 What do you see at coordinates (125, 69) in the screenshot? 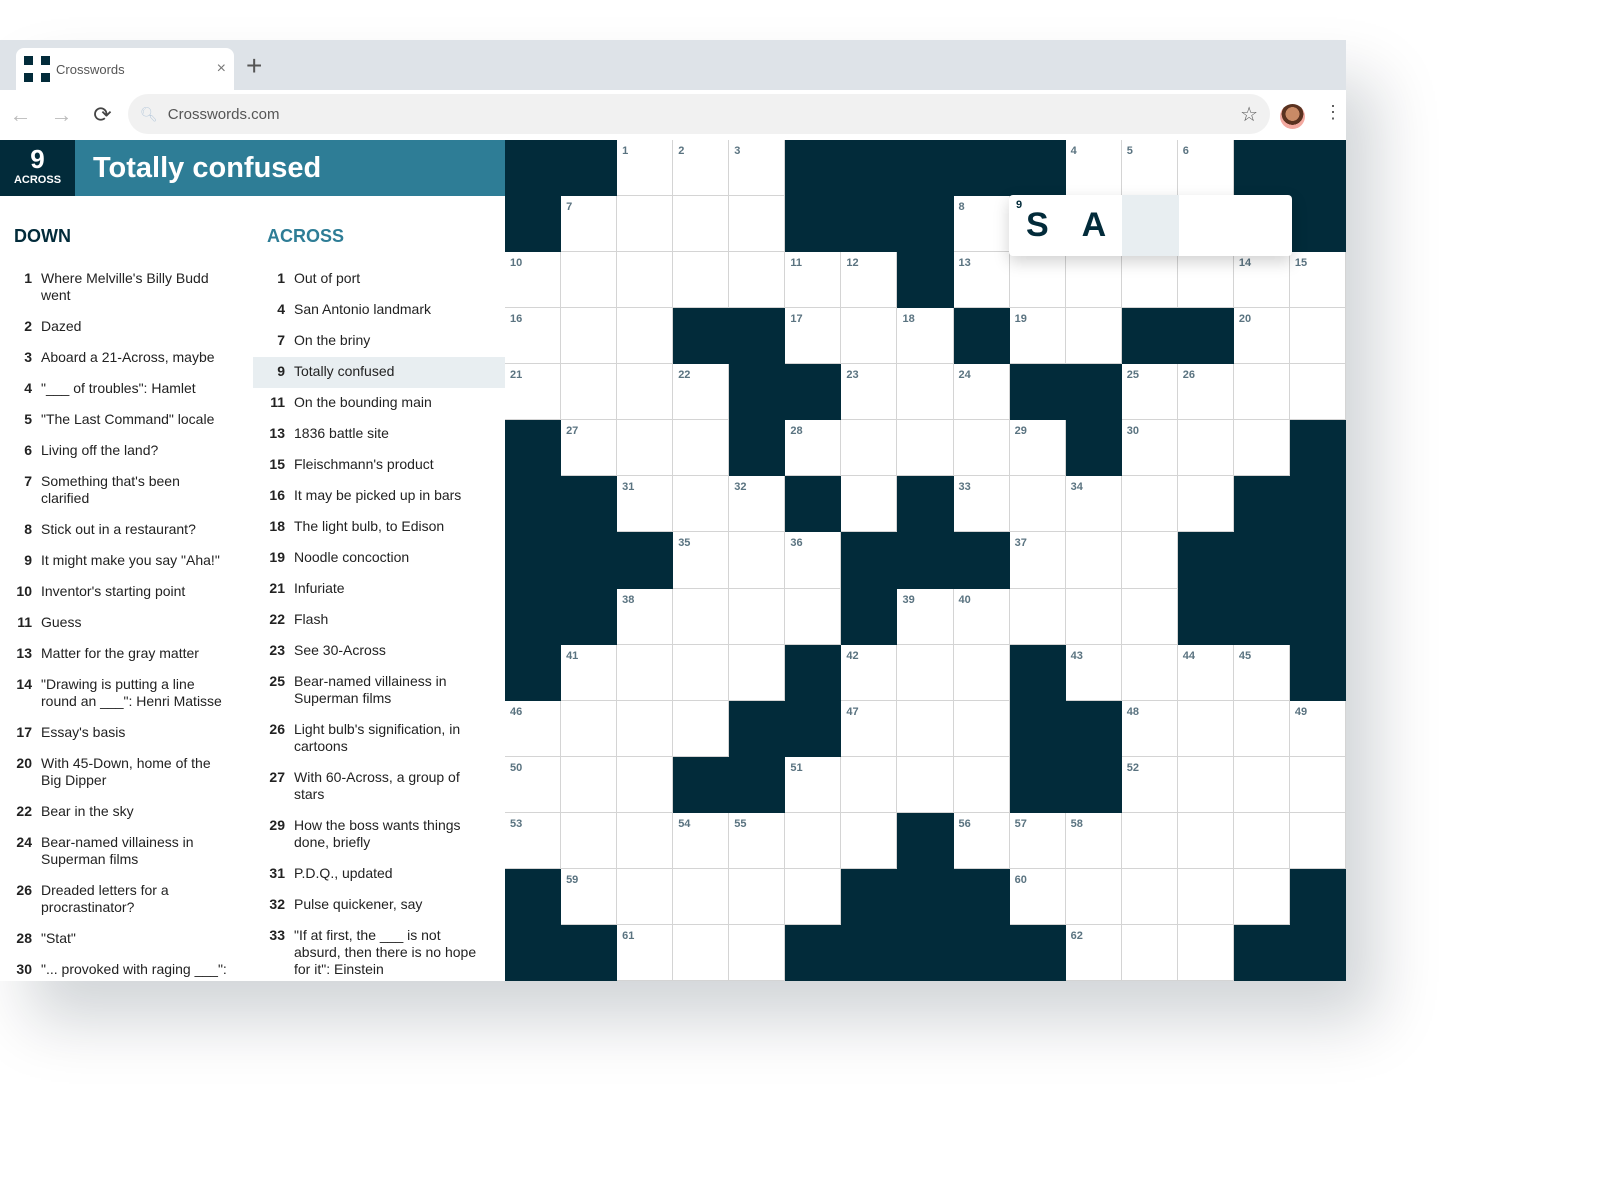
I see `tab-crosswords: Crosswords ×` at bounding box center [125, 69].